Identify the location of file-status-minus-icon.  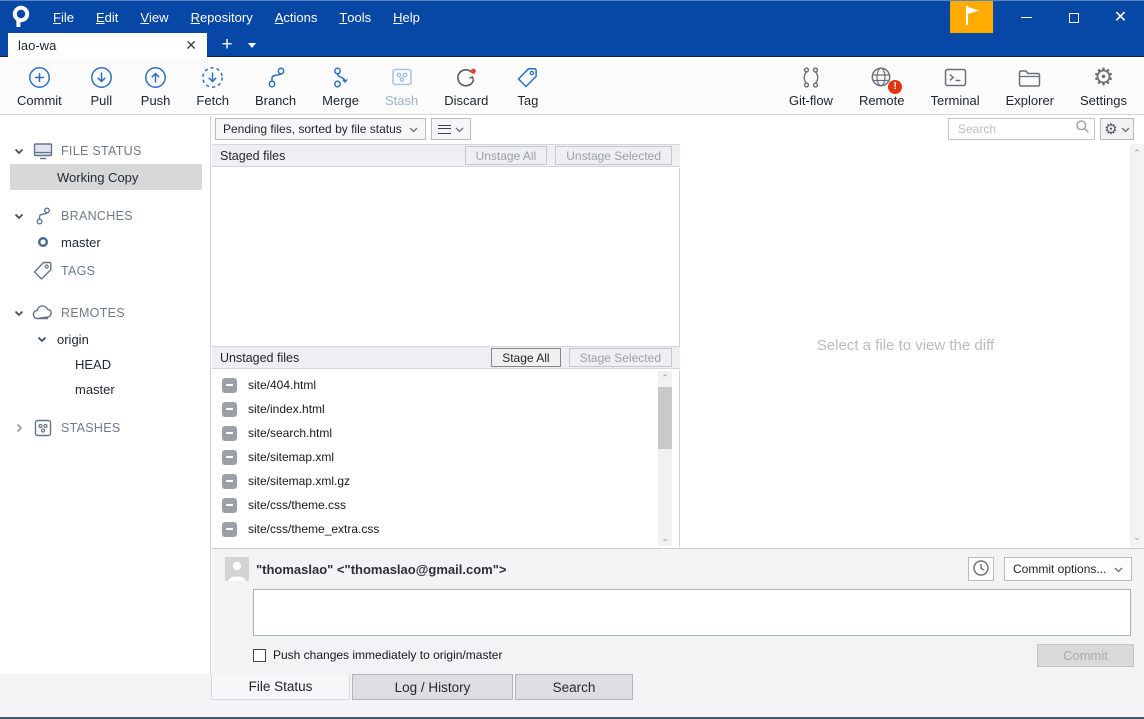
(229, 385).